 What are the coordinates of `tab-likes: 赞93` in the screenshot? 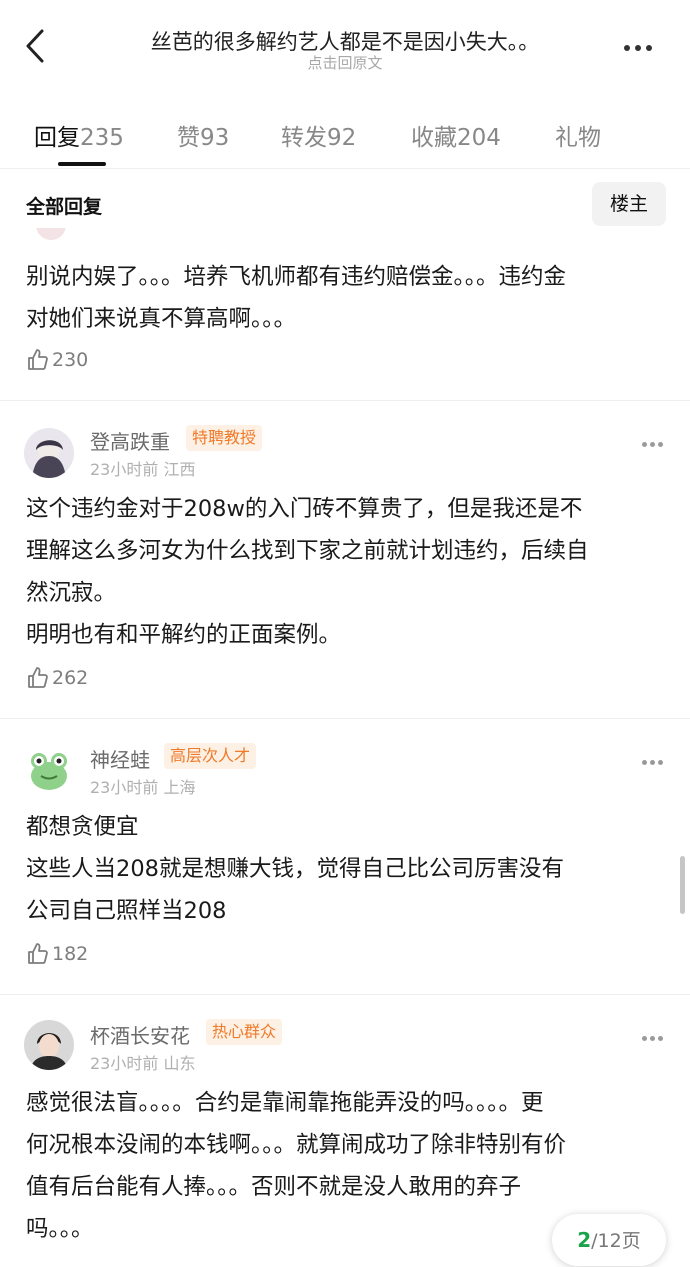 It's located at (203, 135).